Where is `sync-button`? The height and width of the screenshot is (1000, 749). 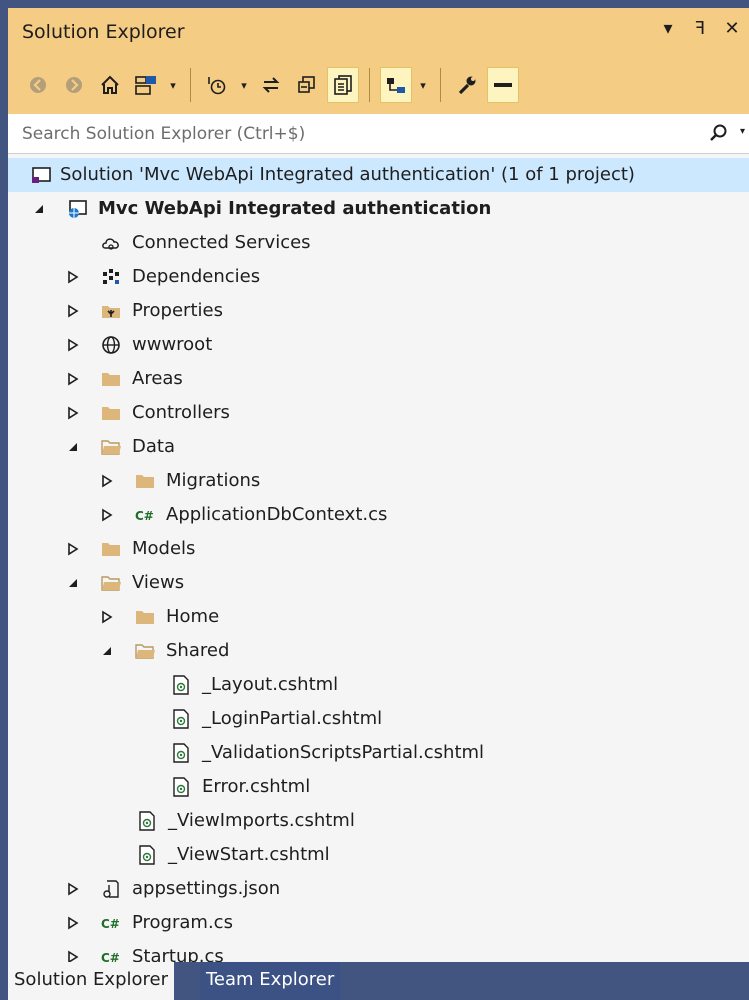 sync-button is located at coordinates (271, 85).